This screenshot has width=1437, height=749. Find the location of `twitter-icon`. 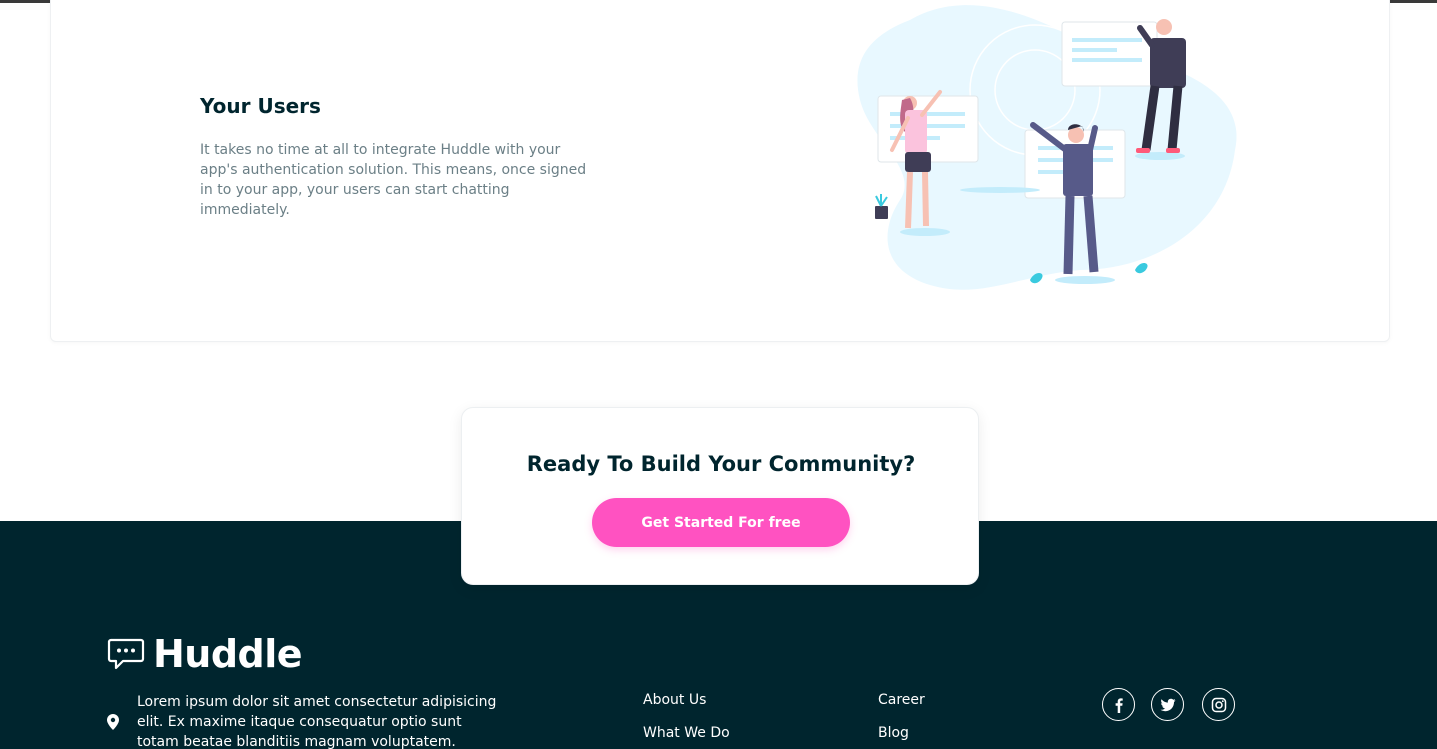

twitter-icon is located at coordinates (1167, 704).